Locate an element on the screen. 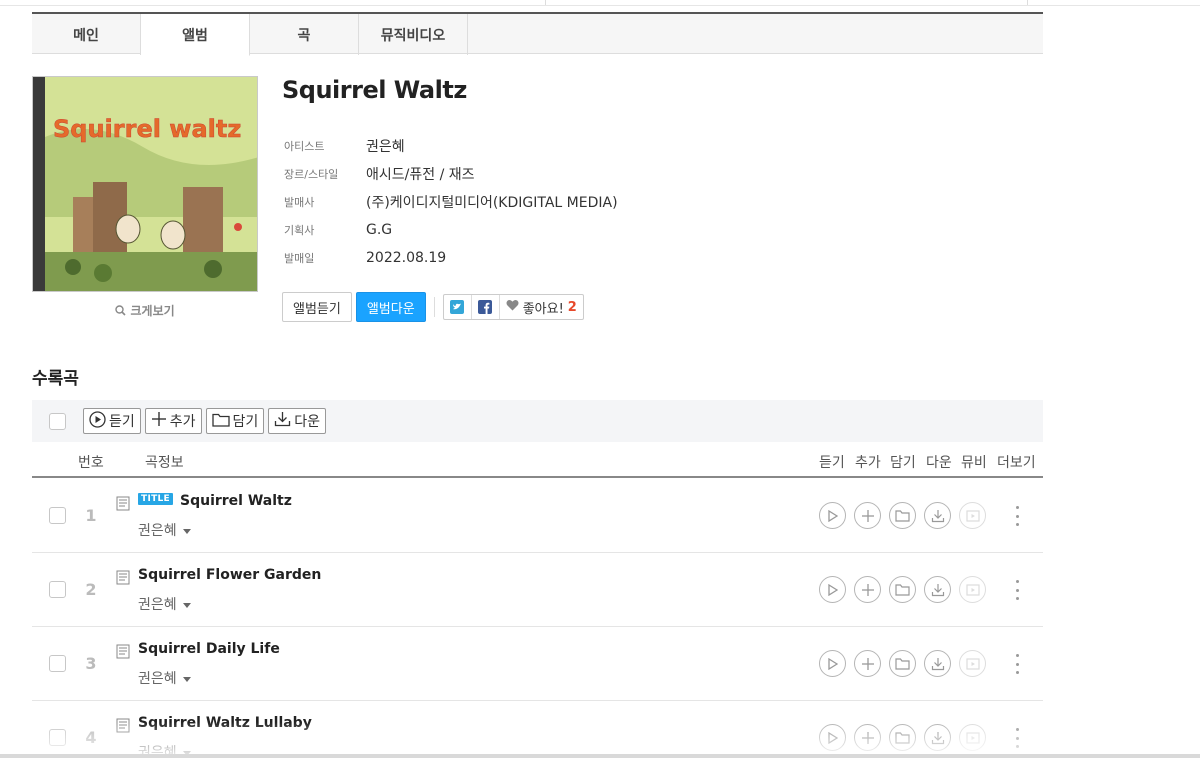 The width and height of the screenshot is (1200, 758). track-number: 4 is located at coordinates (91, 737).